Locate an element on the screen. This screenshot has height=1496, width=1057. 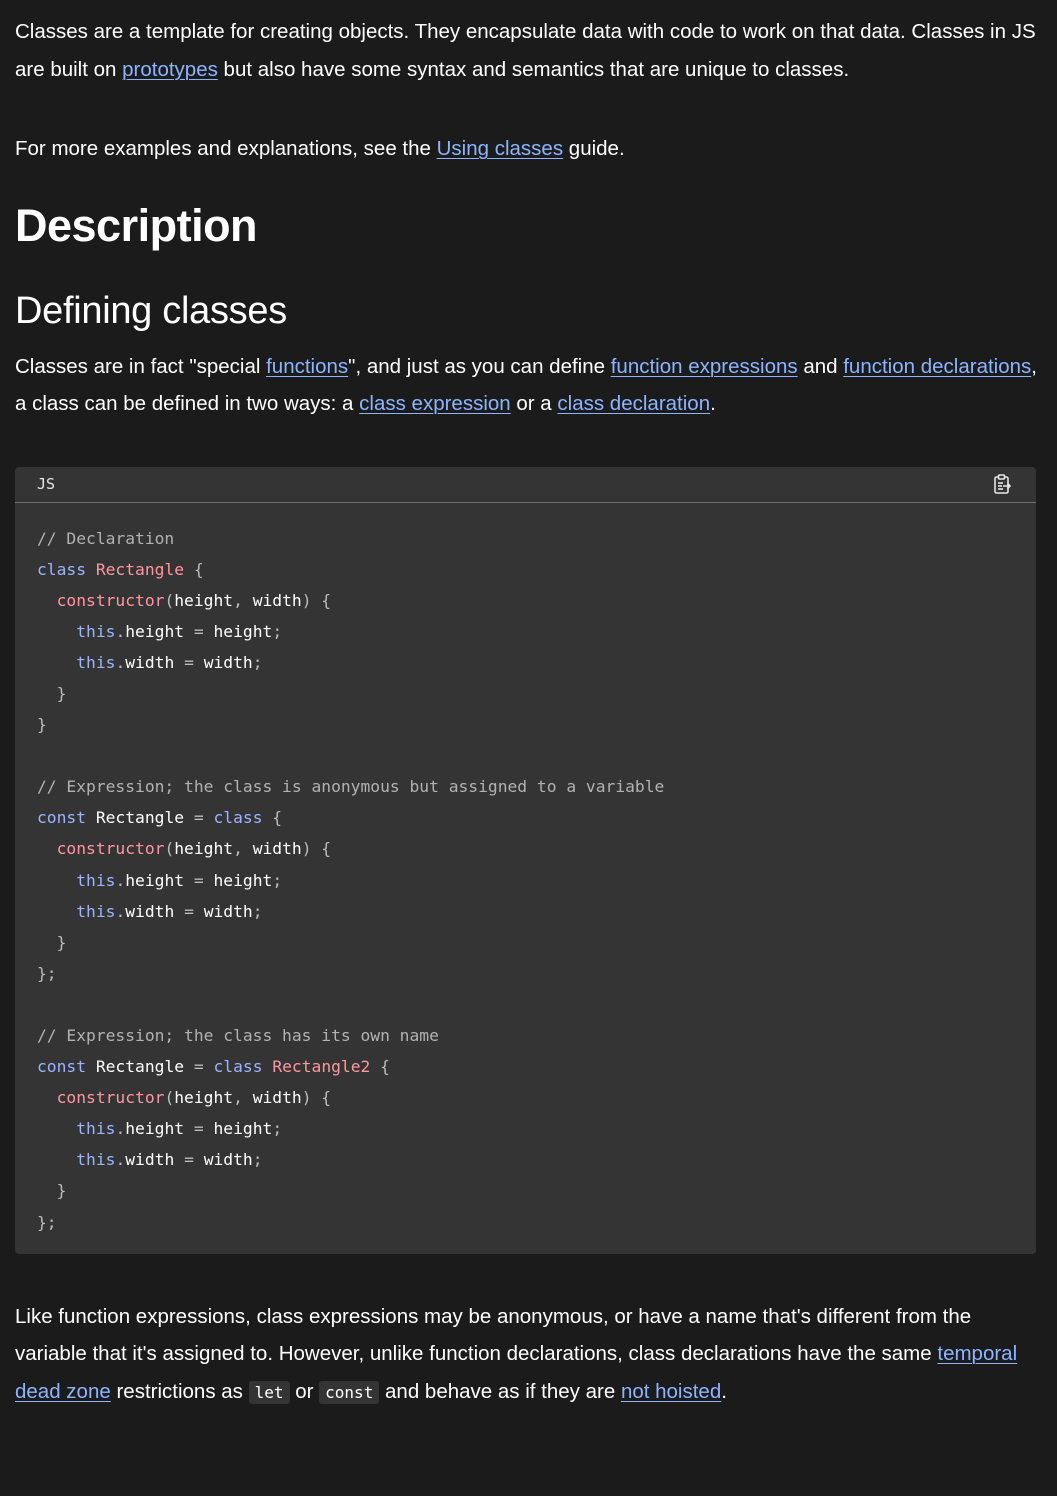
subsection-heading-defining-classes: Defining classes is located at coordinates (151, 310).